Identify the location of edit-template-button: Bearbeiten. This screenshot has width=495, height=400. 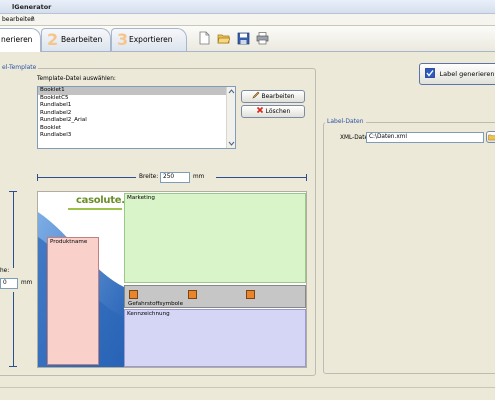
(273, 96).